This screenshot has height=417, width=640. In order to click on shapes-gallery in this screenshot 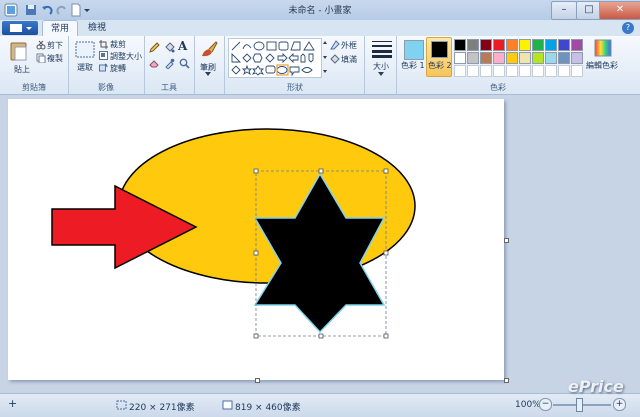, I will do `click(275, 58)`.